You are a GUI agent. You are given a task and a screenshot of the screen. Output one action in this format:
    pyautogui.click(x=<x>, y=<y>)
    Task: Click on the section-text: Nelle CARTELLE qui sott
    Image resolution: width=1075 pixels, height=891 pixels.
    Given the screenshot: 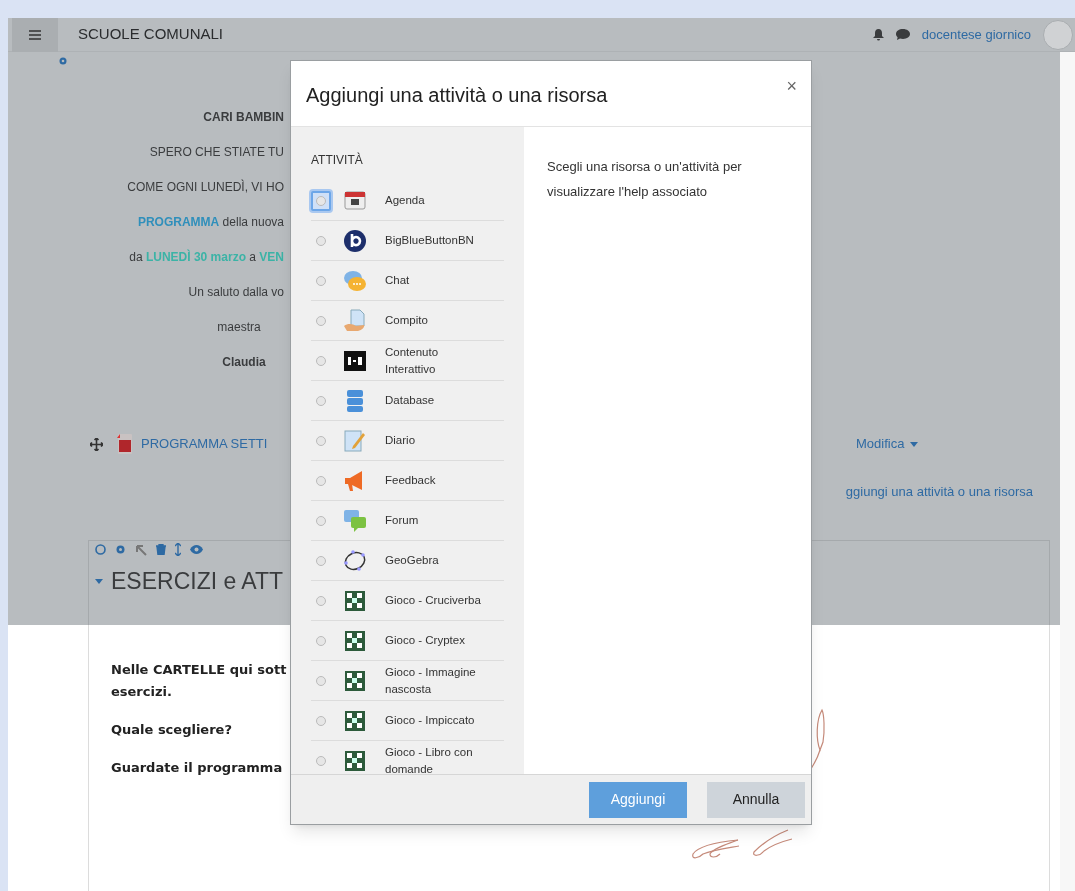 What is the action you would take?
    pyautogui.click(x=199, y=670)
    